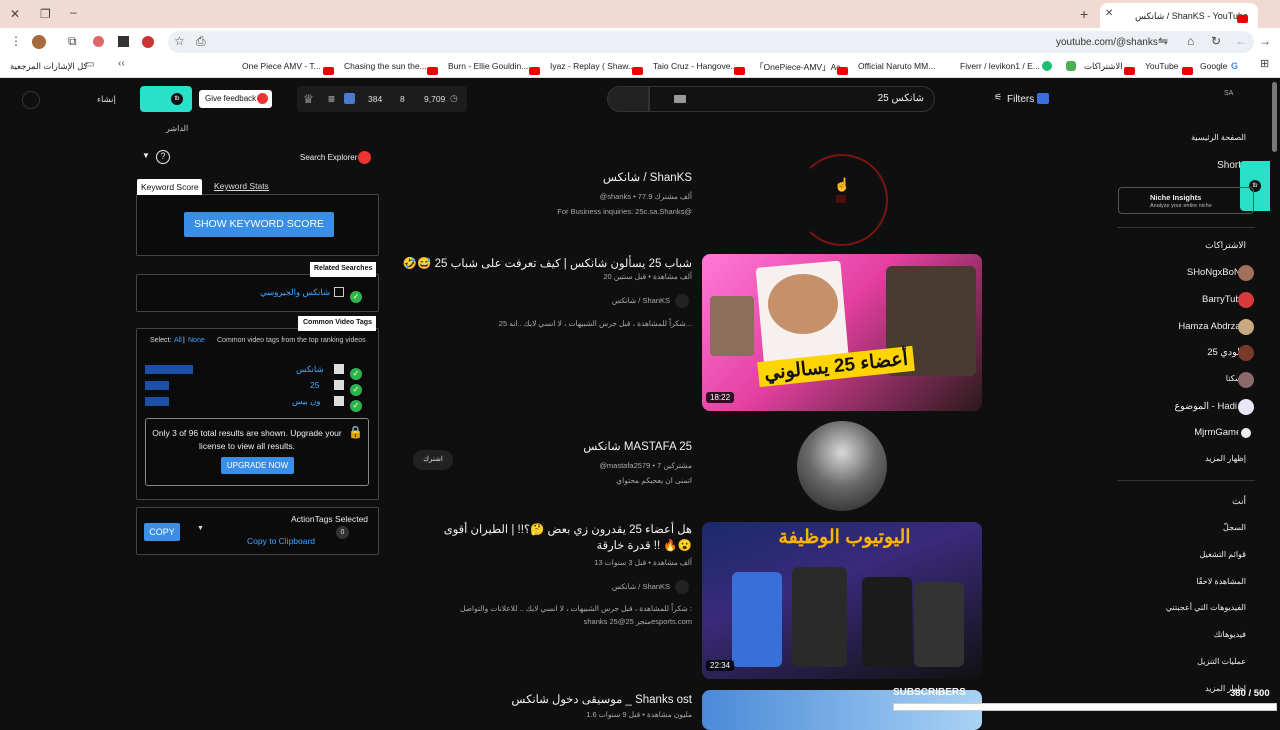 This screenshot has height=730, width=1280. Describe the element at coordinates (1216, 41) in the screenshot. I see `reload-icon: ↻` at that location.